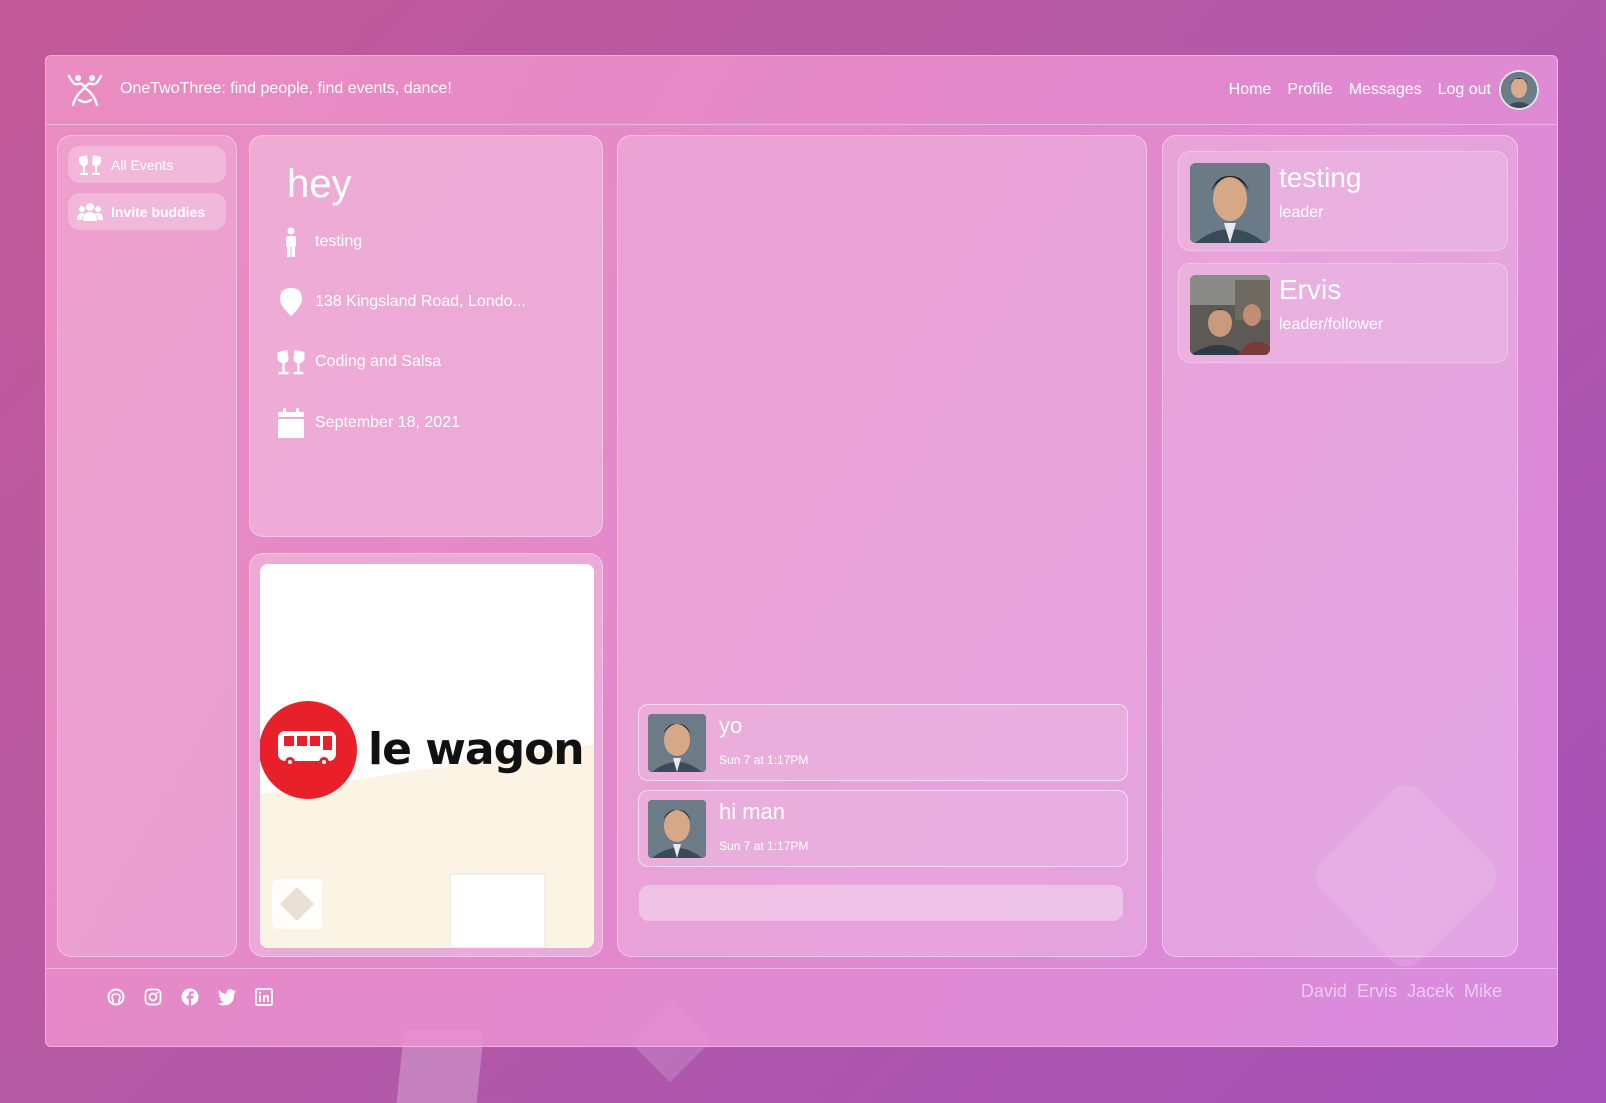  What do you see at coordinates (264, 997) in the screenshot?
I see `linkedin-icon` at bounding box center [264, 997].